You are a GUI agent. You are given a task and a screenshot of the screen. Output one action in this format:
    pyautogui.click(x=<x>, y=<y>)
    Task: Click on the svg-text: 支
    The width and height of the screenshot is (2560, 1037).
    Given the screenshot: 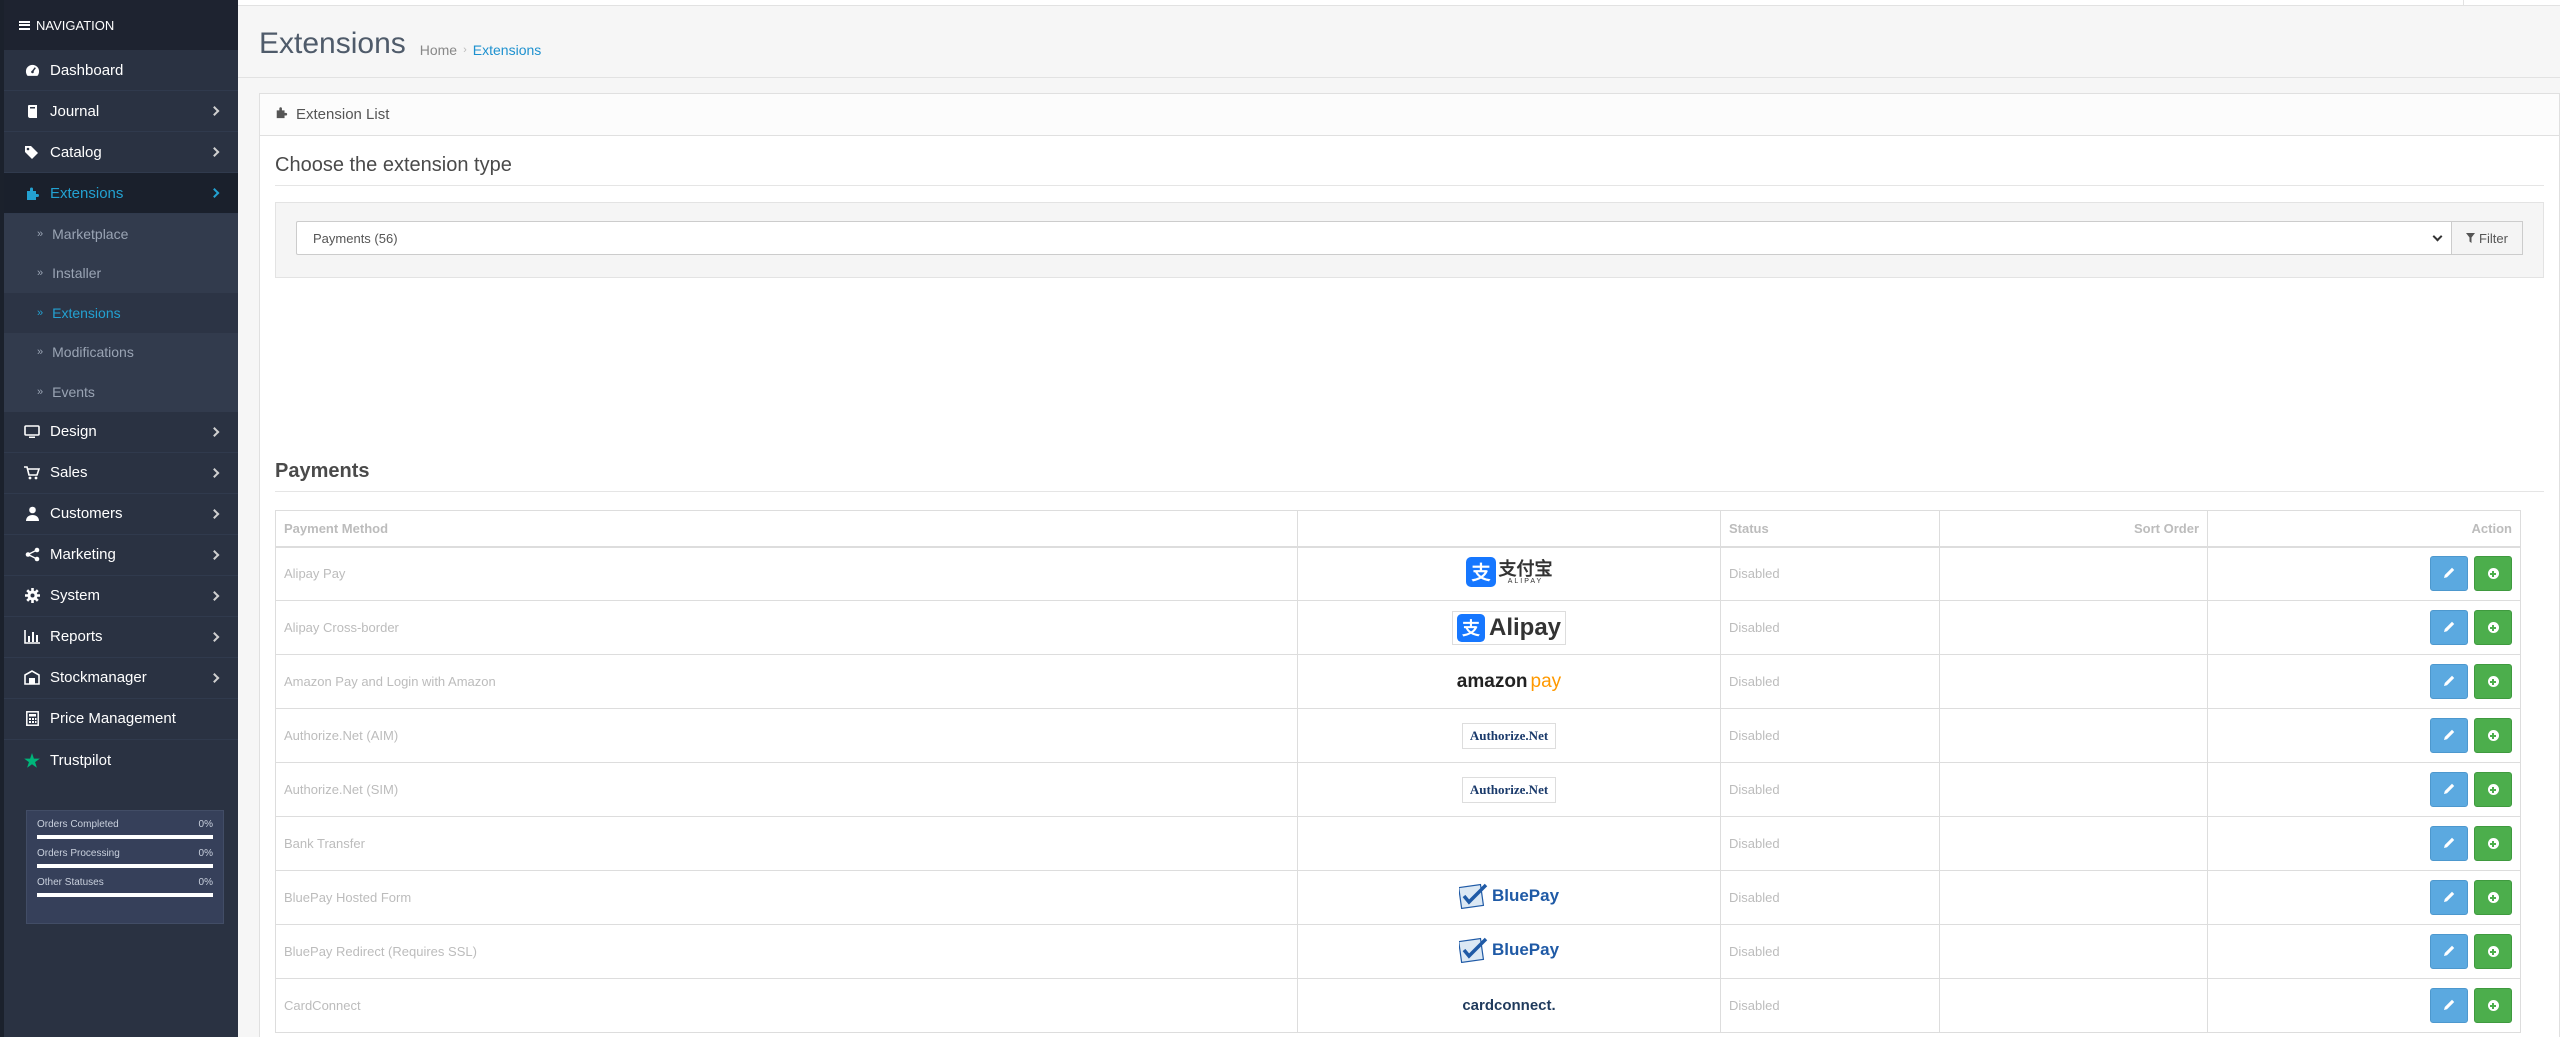 What is the action you would take?
    pyautogui.click(x=1470, y=628)
    